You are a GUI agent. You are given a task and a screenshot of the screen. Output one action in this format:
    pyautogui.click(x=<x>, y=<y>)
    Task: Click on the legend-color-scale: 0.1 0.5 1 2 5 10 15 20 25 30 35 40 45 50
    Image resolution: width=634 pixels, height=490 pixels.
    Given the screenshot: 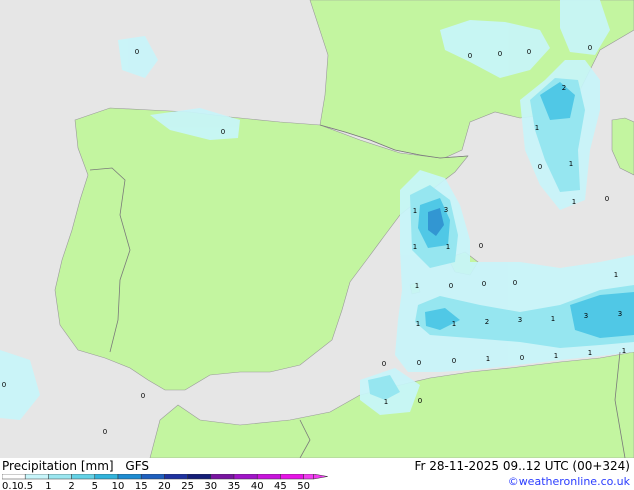 What is the action you would take?
    pyautogui.click(x=165, y=482)
    